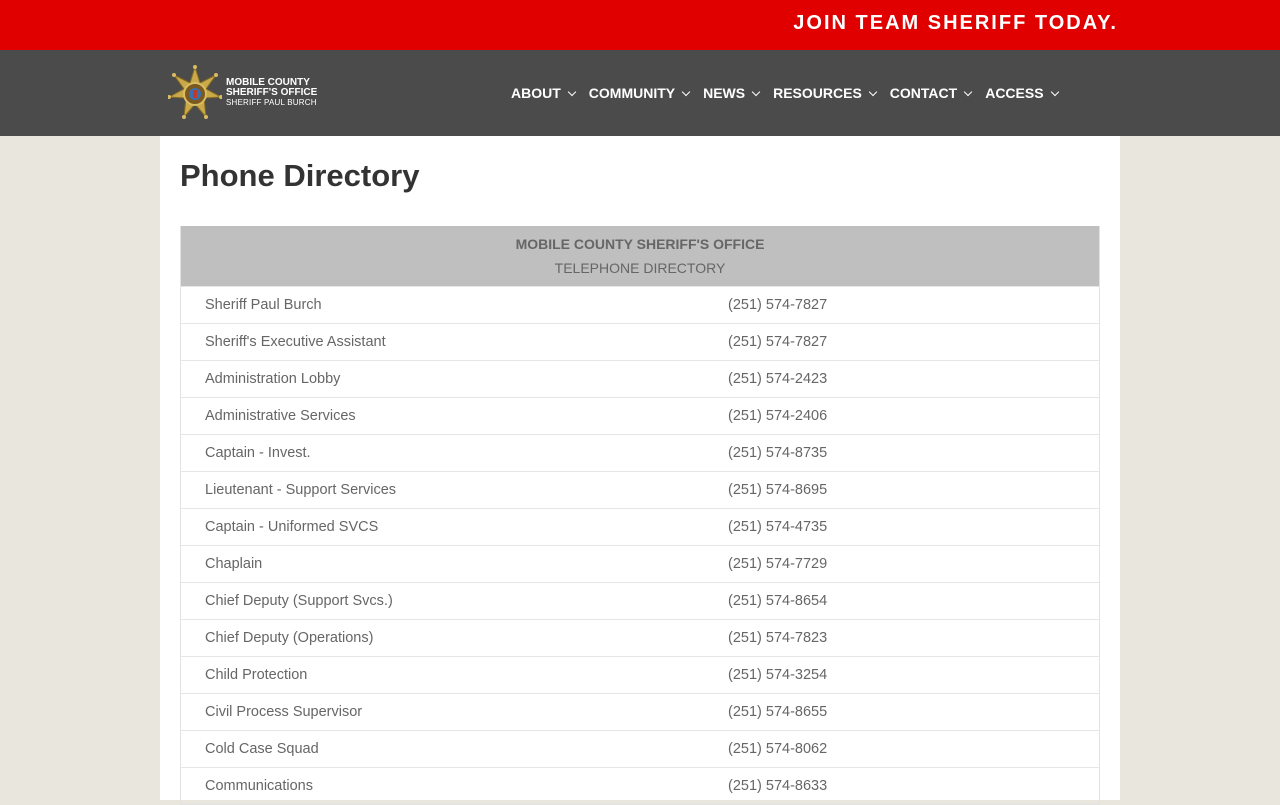  Describe the element at coordinates (280, 416) in the screenshot. I see `row-name: Administrative Services` at that location.